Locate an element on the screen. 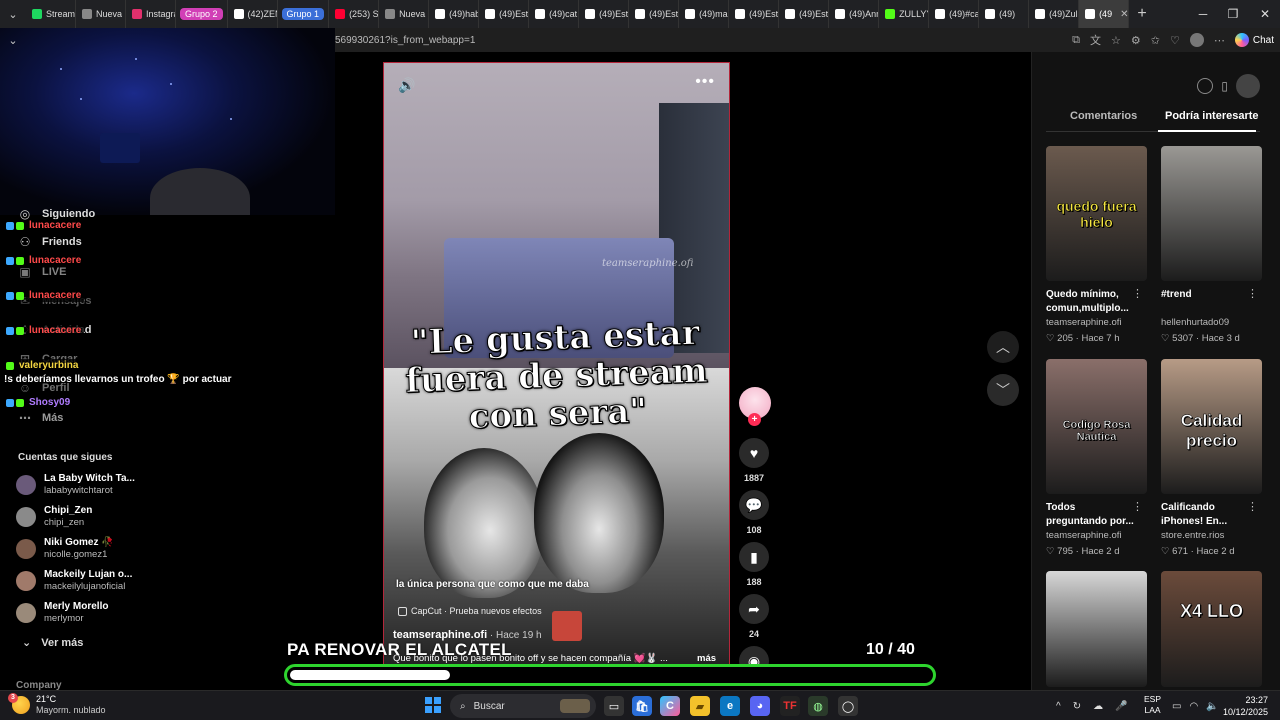 Image resolution: width=1280 pixels, height=720 pixels. browser-tab: (49)mar is located at coordinates (704, 14).